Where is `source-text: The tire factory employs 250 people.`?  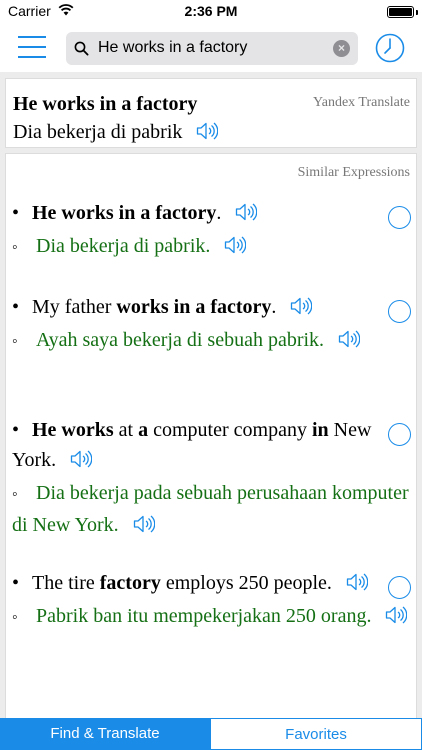 source-text: The tire factory employs 250 people. is located at coordinates (182, 583).